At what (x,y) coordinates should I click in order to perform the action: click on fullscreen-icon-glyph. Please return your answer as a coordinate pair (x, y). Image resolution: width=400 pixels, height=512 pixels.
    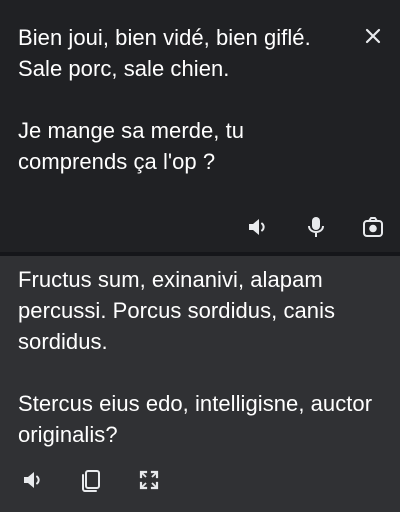
    Looking at the image, I should click on (149, 480).